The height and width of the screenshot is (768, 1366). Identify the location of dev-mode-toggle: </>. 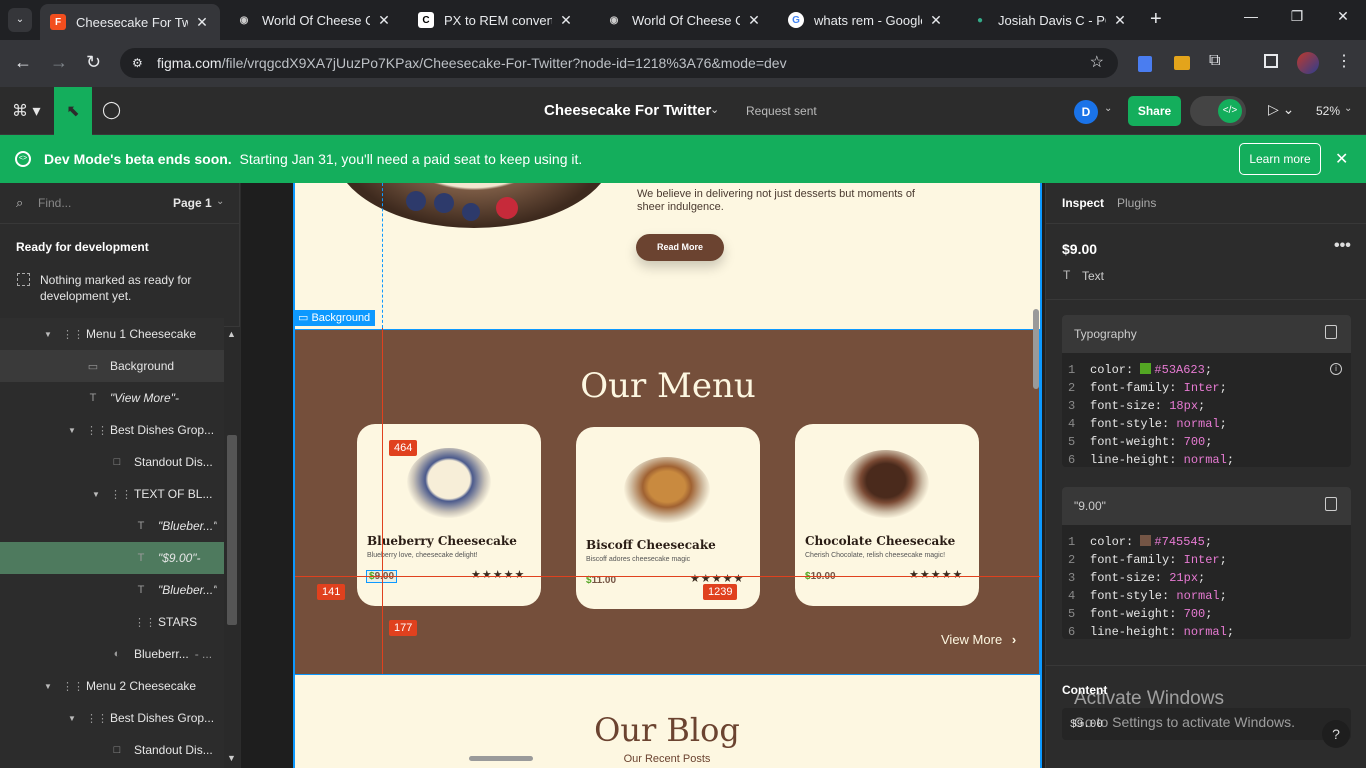
(1218, 111).